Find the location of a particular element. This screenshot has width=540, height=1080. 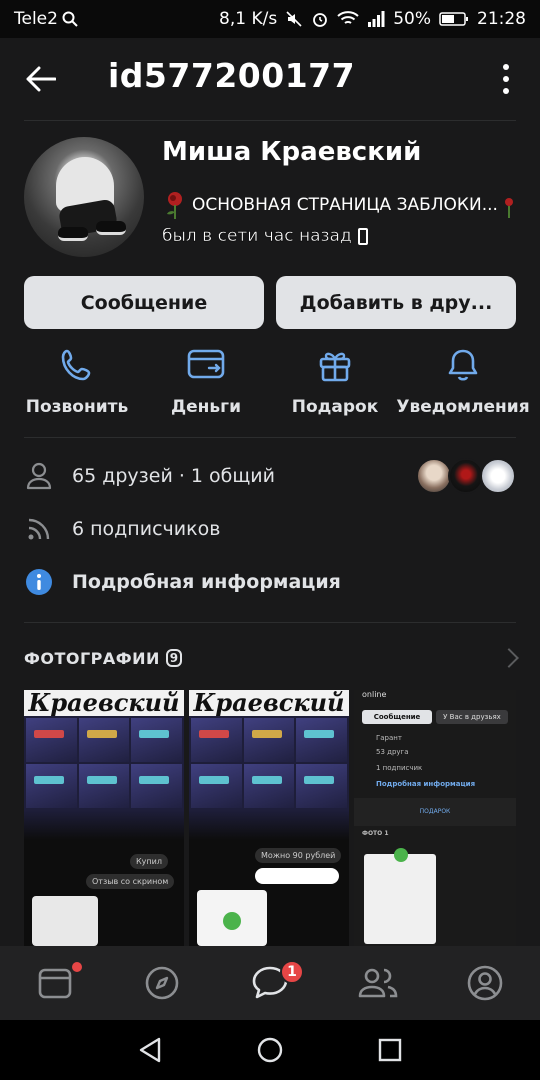

wifi-icon is located at coordinates (348, 19).